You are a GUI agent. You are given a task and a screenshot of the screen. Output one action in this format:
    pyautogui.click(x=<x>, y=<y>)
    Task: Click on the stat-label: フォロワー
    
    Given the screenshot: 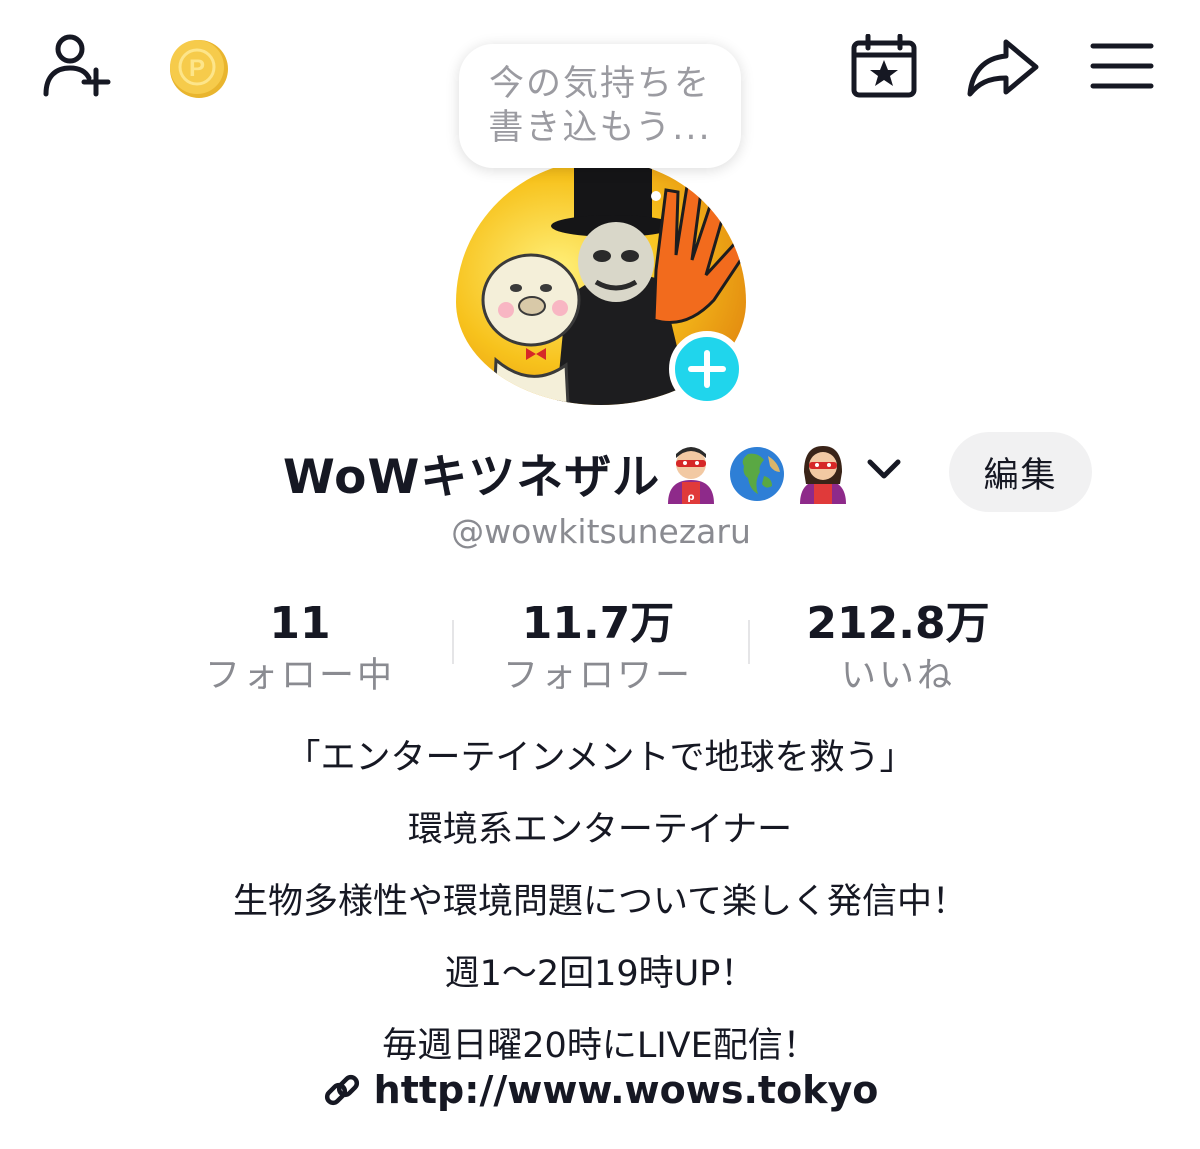 What is the action you would take?
    pyautogui.click(x=597, y=676)
    